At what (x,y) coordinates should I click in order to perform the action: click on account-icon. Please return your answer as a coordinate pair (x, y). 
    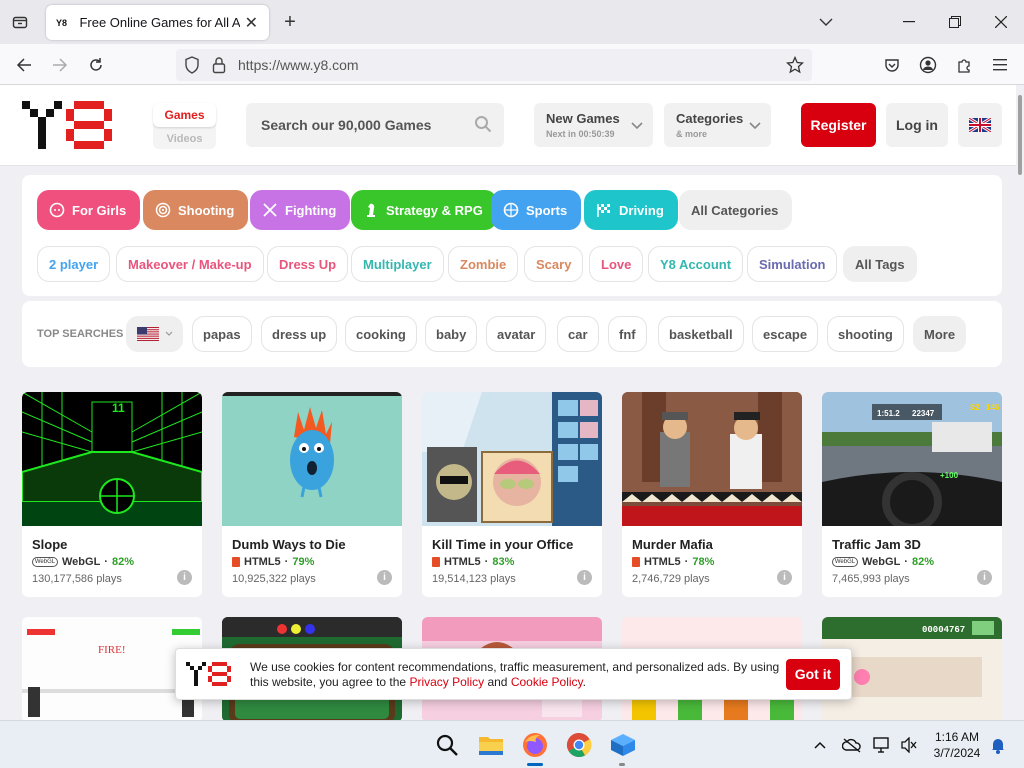
    Looking at the image, I should click on (928, 65).